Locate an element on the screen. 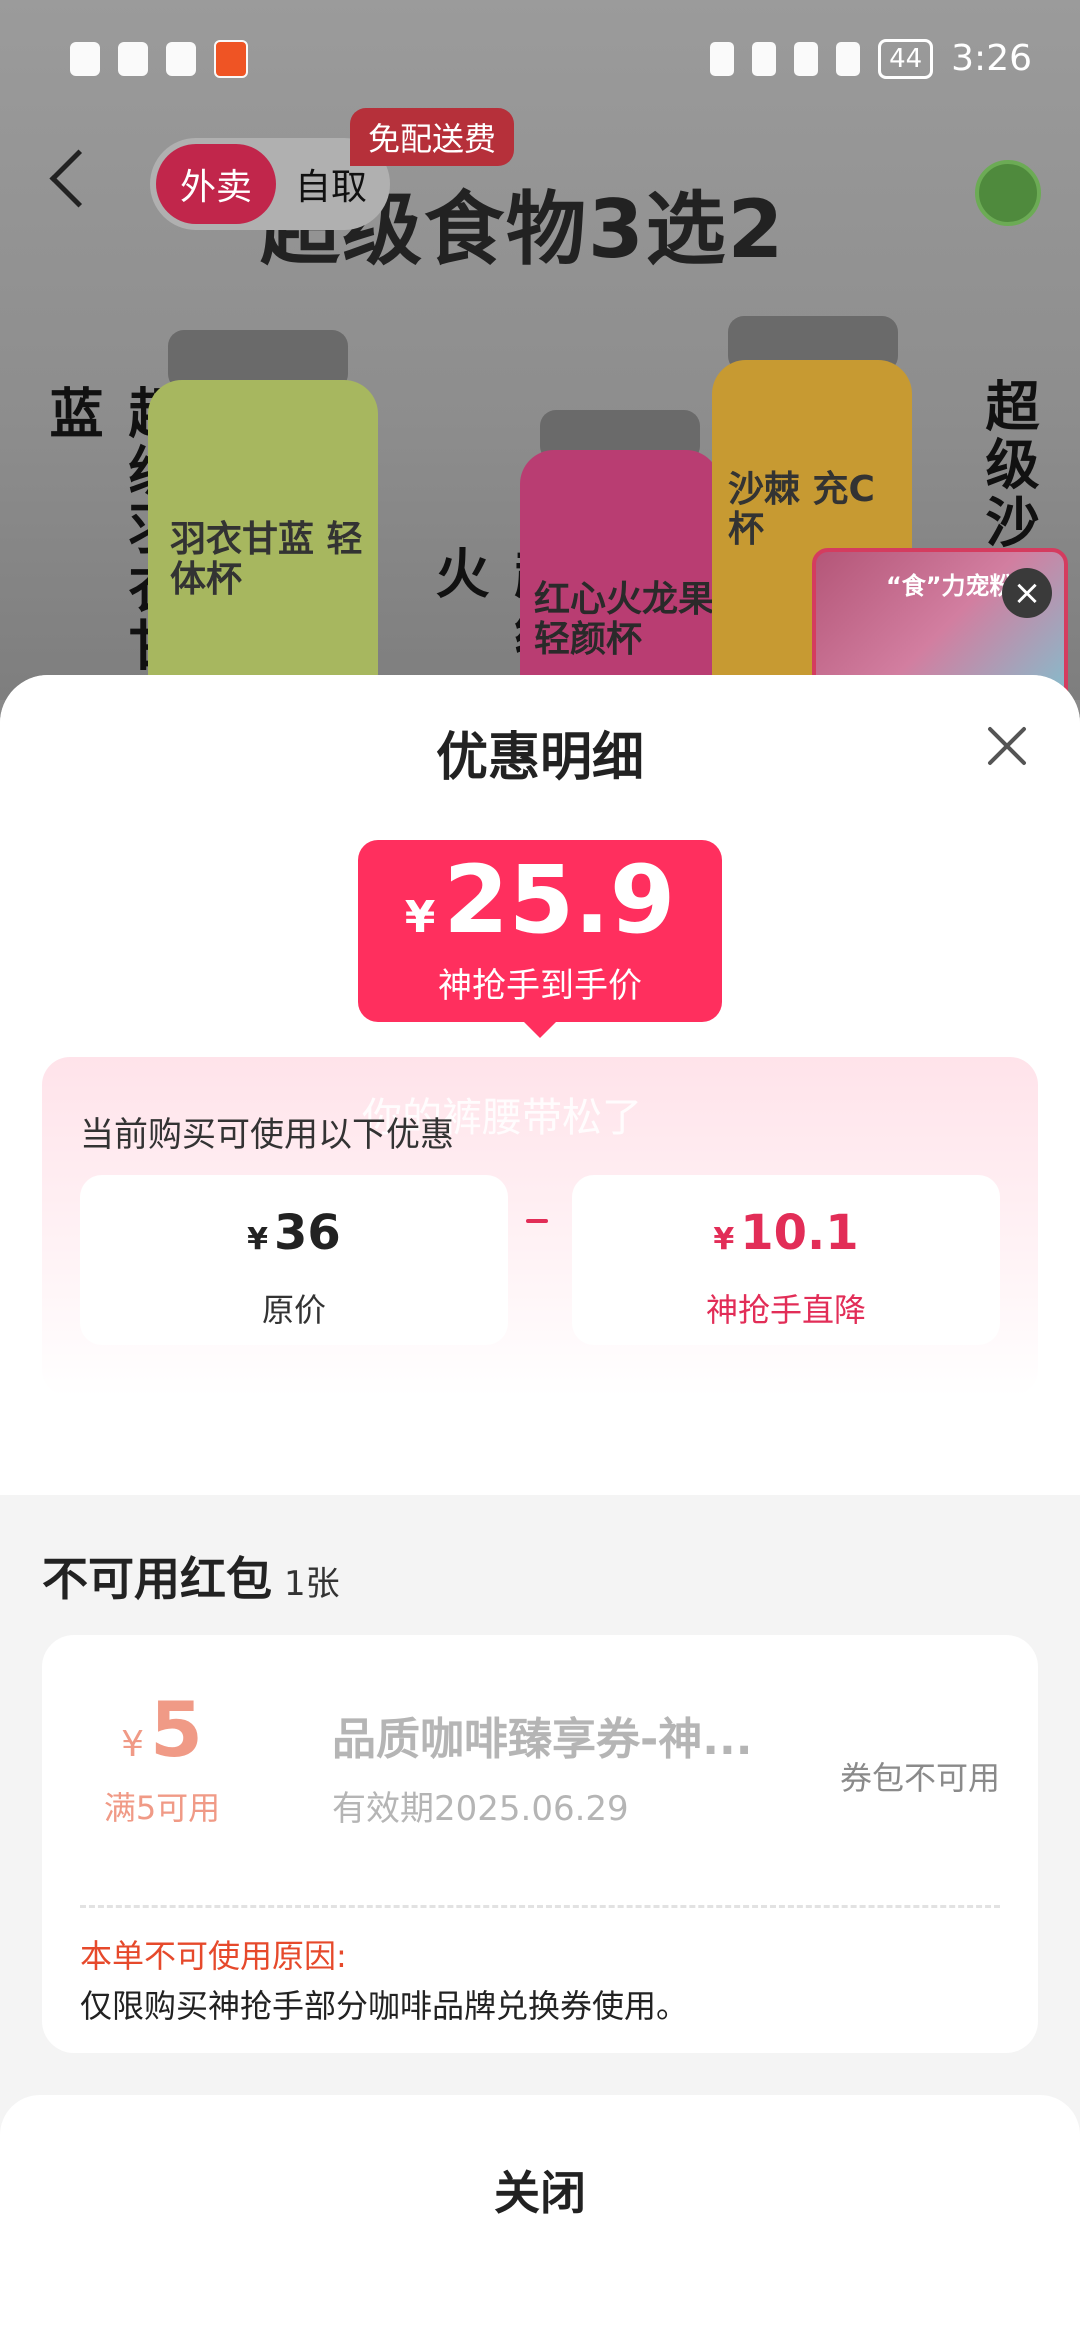 The width and height of the screenshot is (1080, 2340). close-icon is located at coordinates (1007, 747).